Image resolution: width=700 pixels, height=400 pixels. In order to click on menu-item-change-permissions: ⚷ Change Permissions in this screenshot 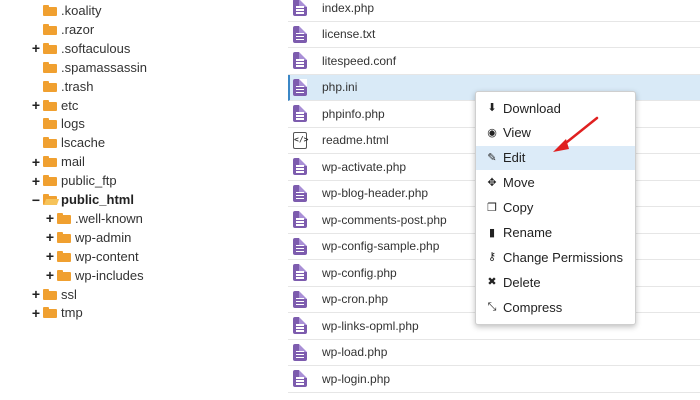, I will do `click(555, 257)`.